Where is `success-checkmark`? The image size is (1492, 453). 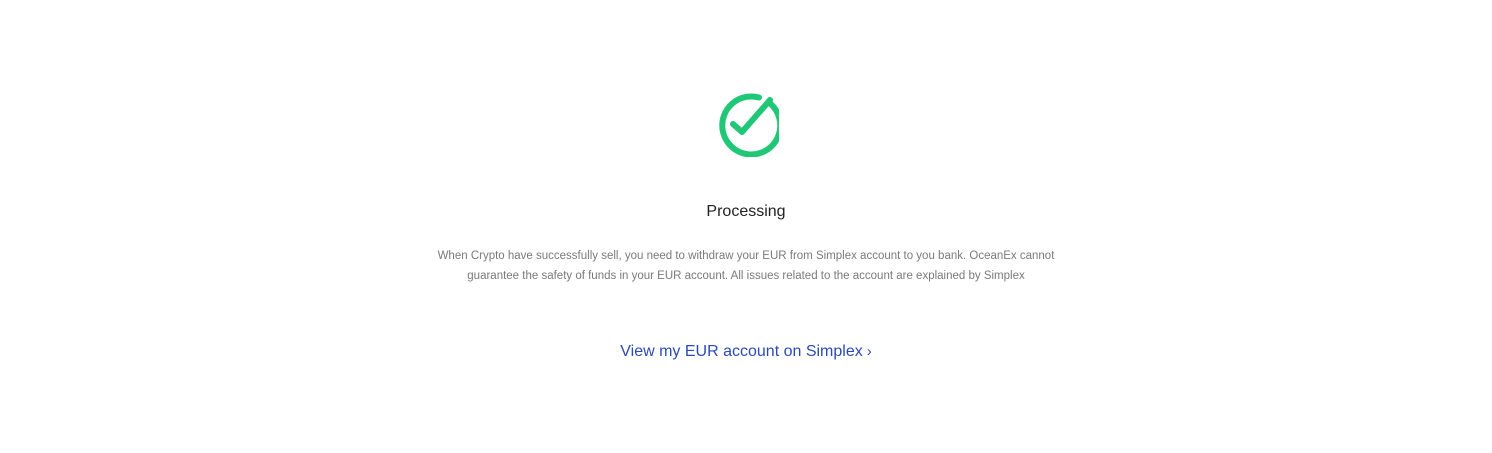 success-checkmark is located at coordinates (751, 116).